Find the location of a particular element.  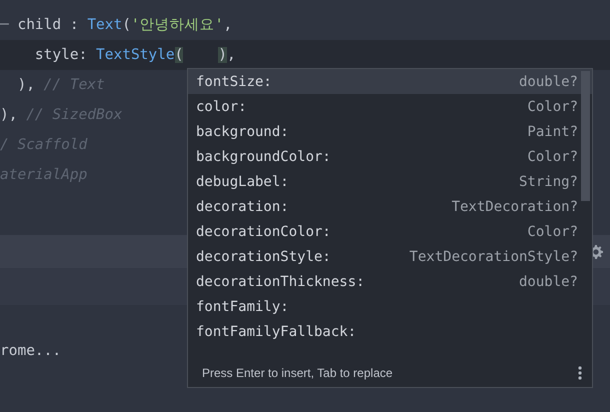

suggestion-item: decorationColor: Color? is located at coordinates (390, 231).